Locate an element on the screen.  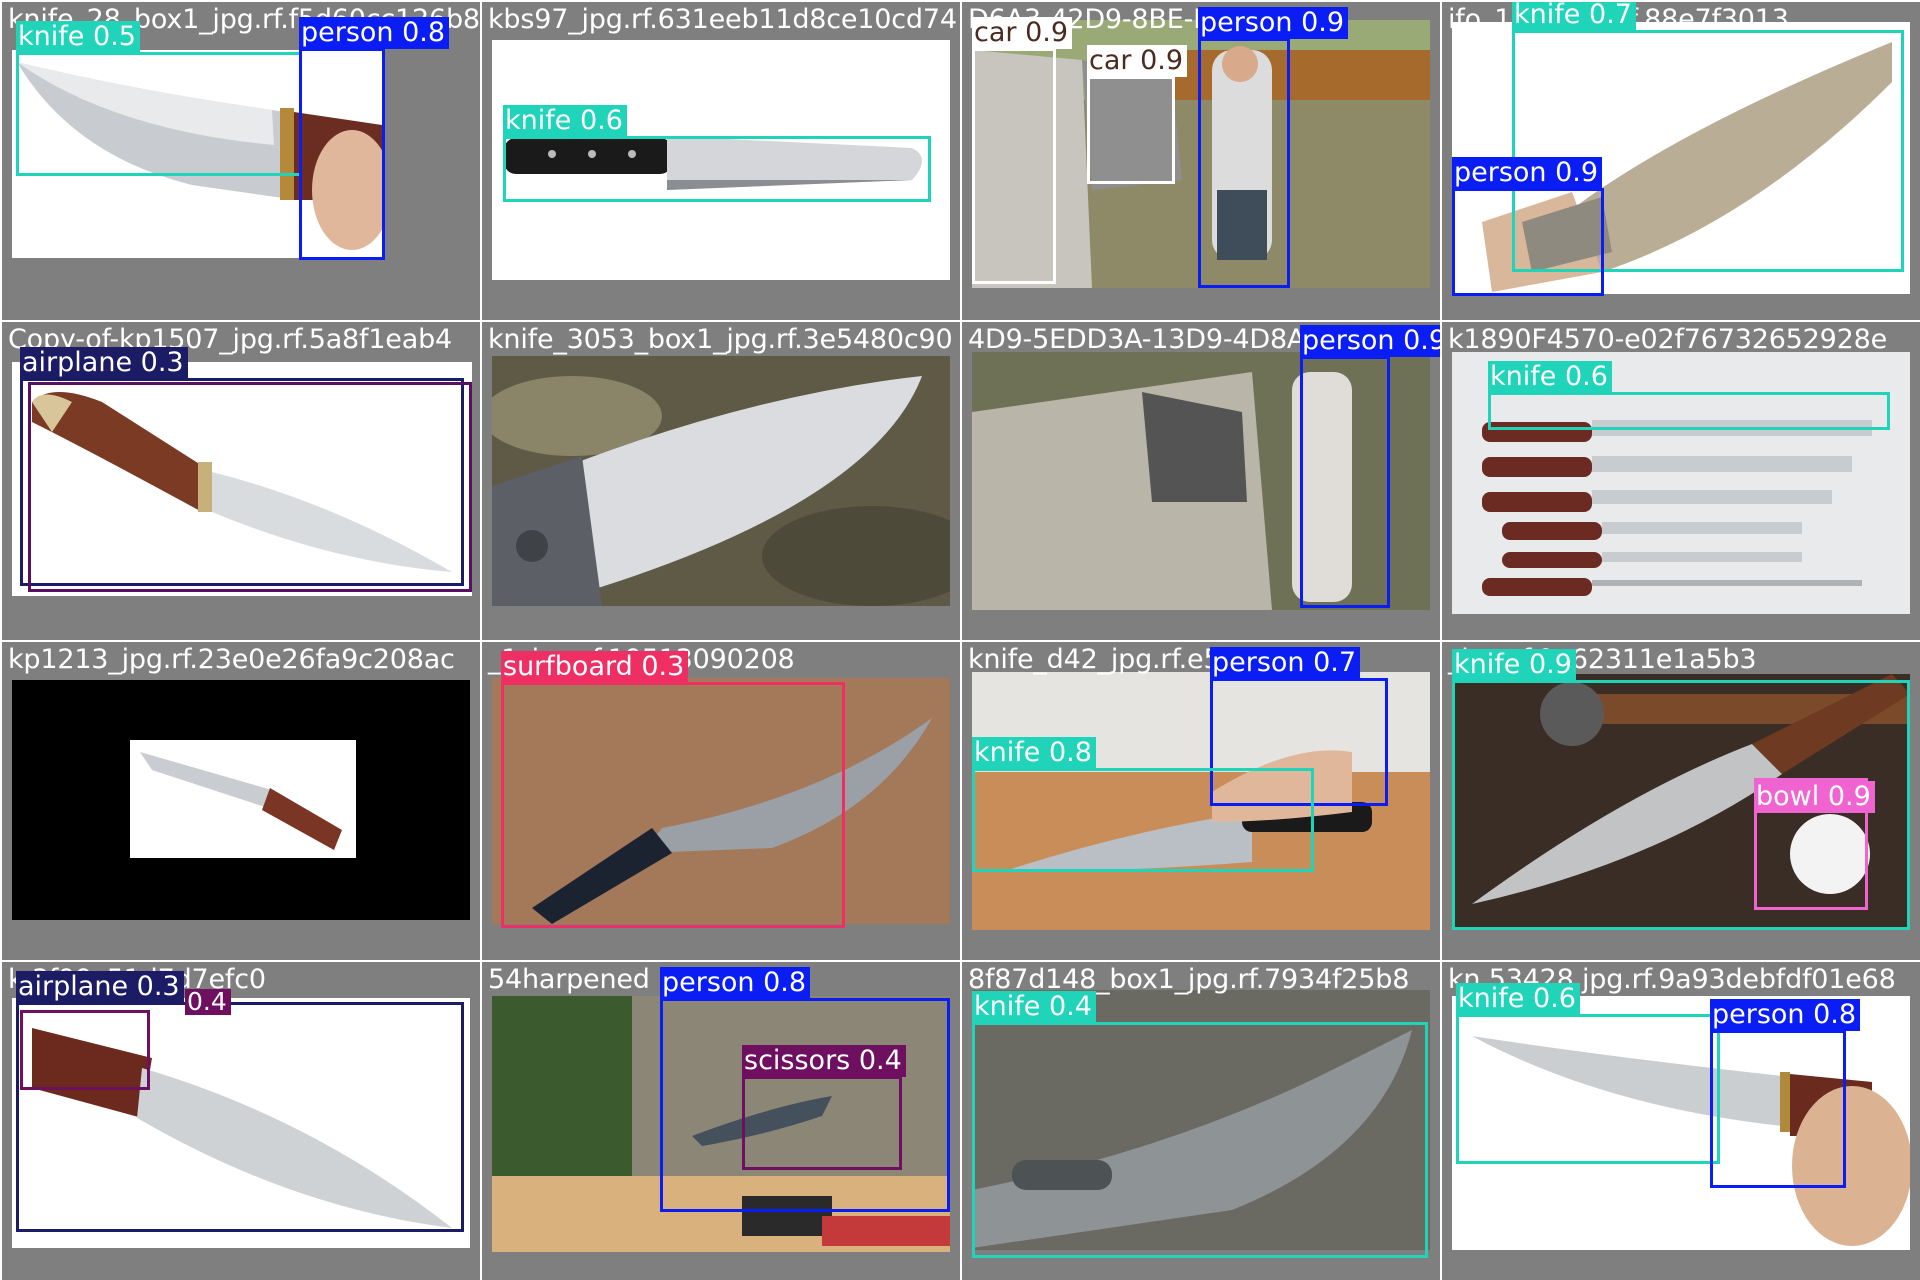
tile-10: _1_jpg.rf.19513090208 surfboard 0.3 is located at coordinates (721, 801).